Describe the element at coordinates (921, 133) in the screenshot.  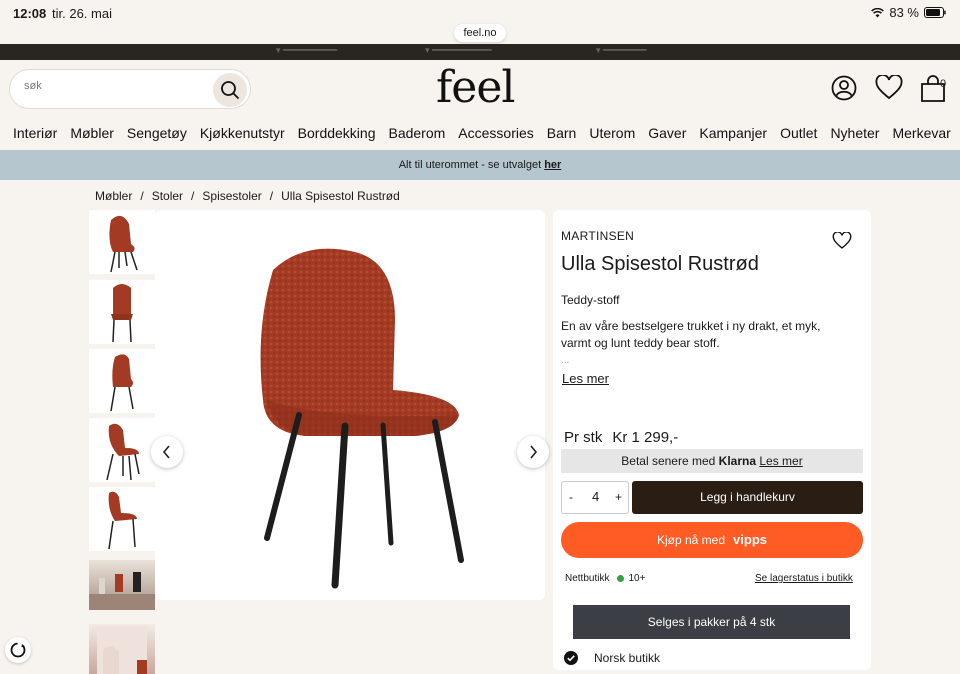
I see `nav-item-brands: Merkevar` at that location.